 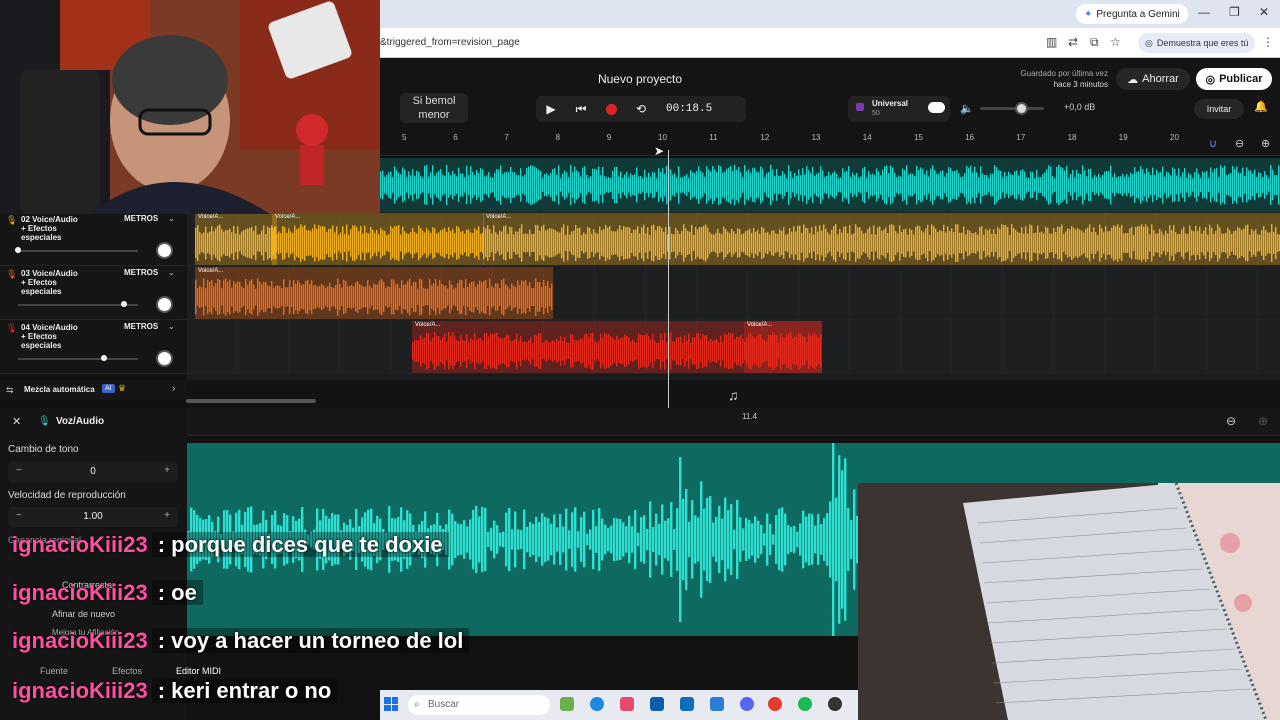 I want to click on edge-icon, so click(x=597, y=704).